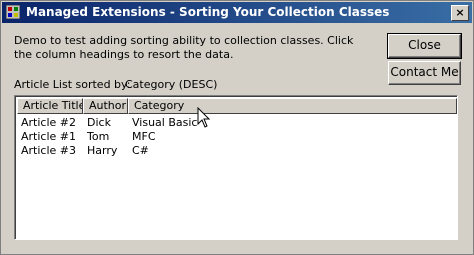  What do you see at coordinates (460, 13) in the screenshot?
I see `close-window-icon: ×` at bounding box center [460, 13].